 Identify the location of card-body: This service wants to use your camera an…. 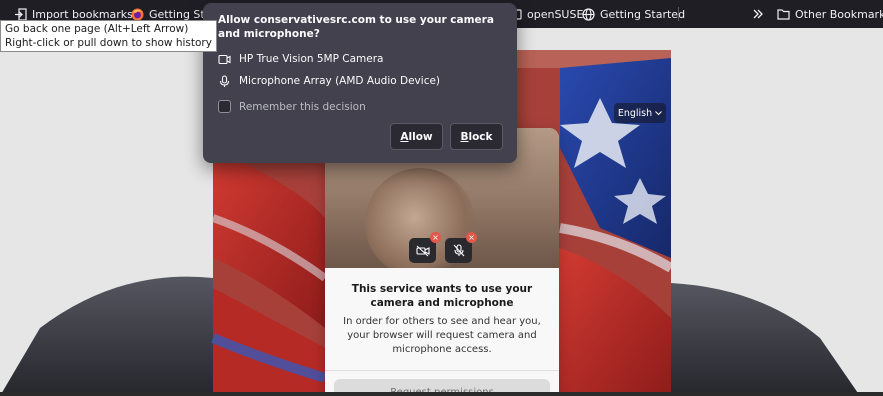
(442, 332).